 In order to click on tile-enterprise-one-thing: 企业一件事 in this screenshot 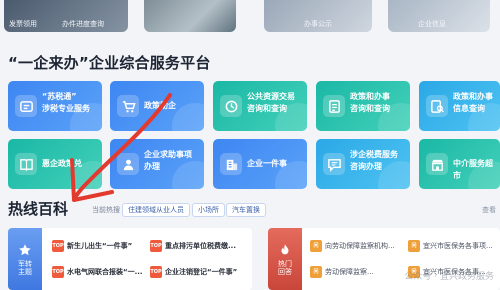, I will do `click(260, 164)`.